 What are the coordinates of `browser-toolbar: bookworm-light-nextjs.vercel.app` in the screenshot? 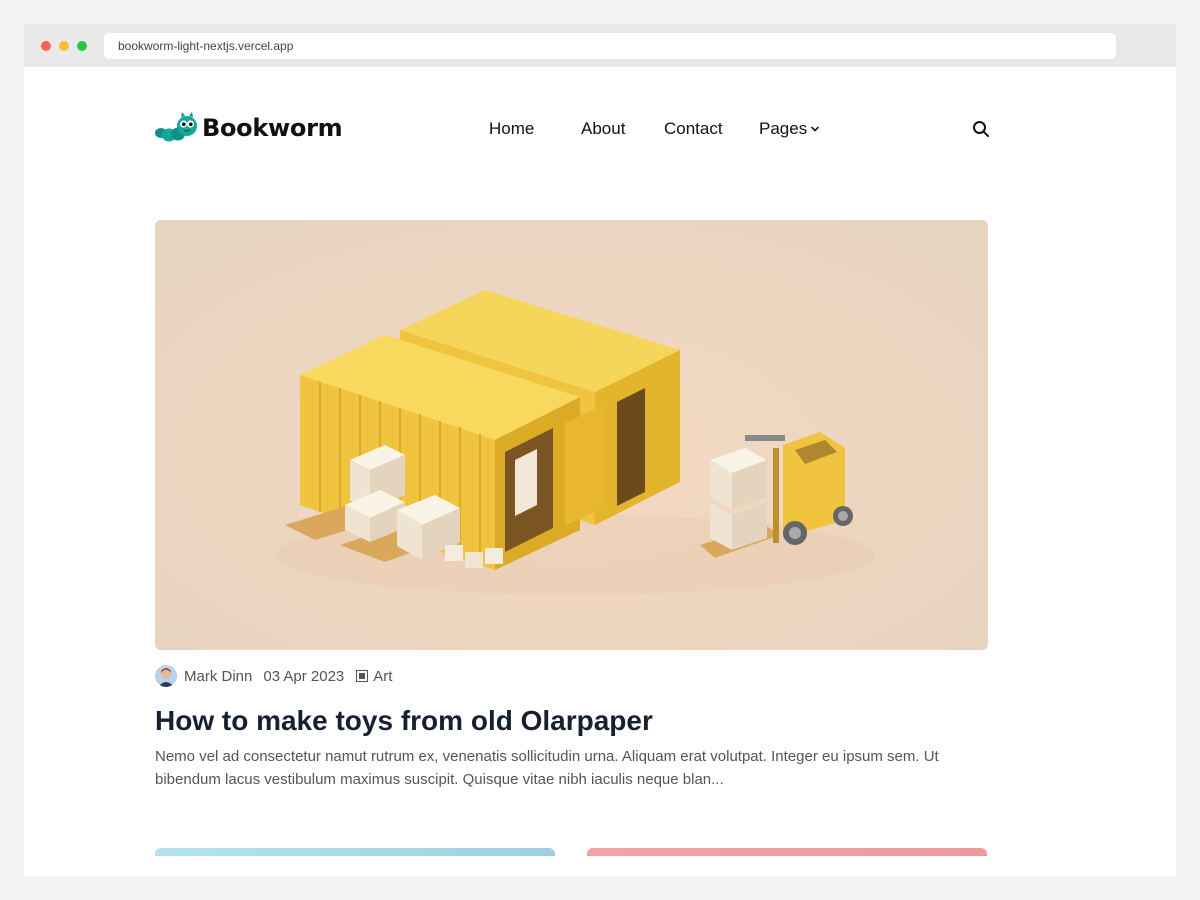 It's located at (600, 45).